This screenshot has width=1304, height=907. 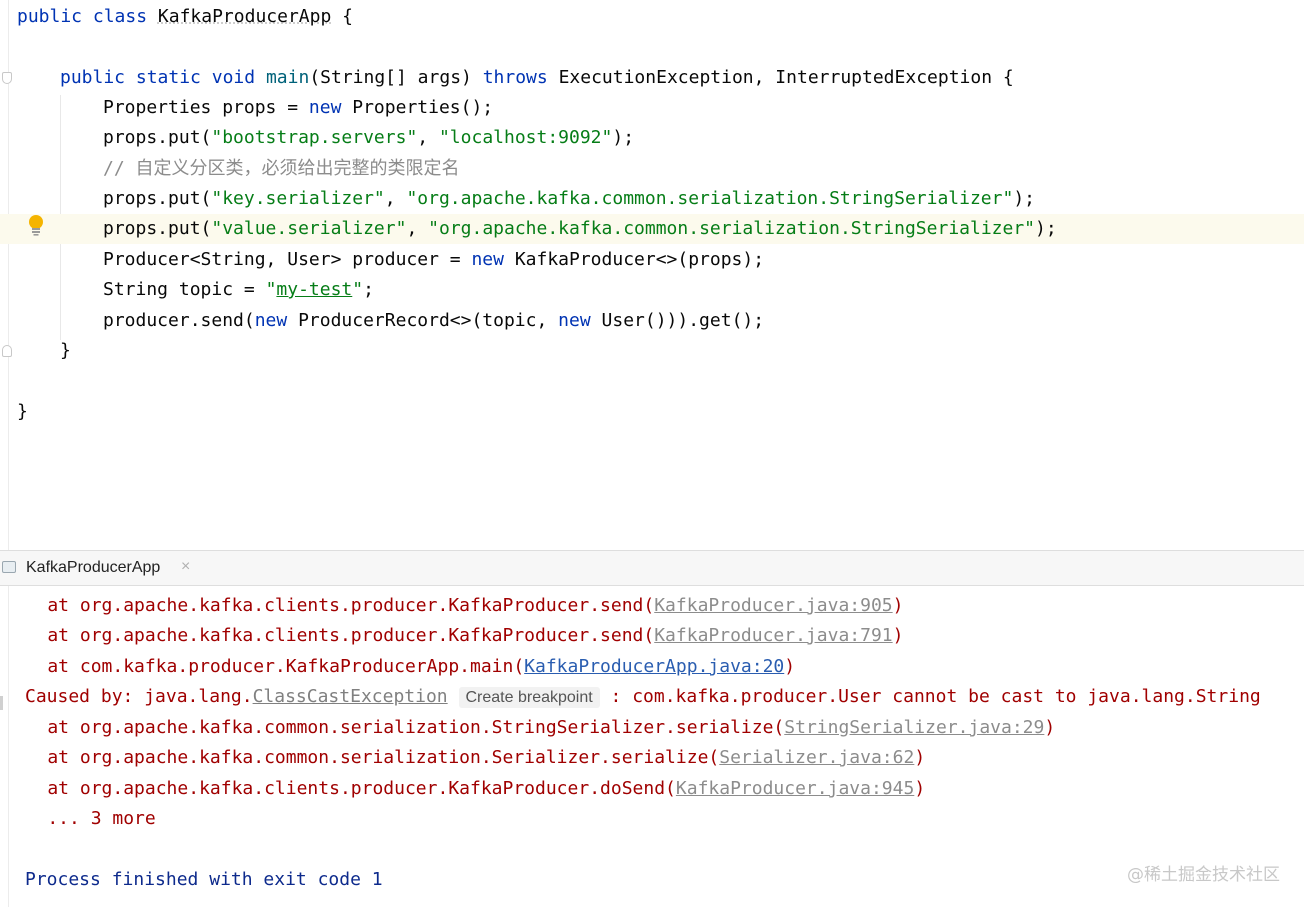 What do you see at coordinates (22, 411) in the screenshot?
I see `code-line-14: }` at bounding box center [22, 411].